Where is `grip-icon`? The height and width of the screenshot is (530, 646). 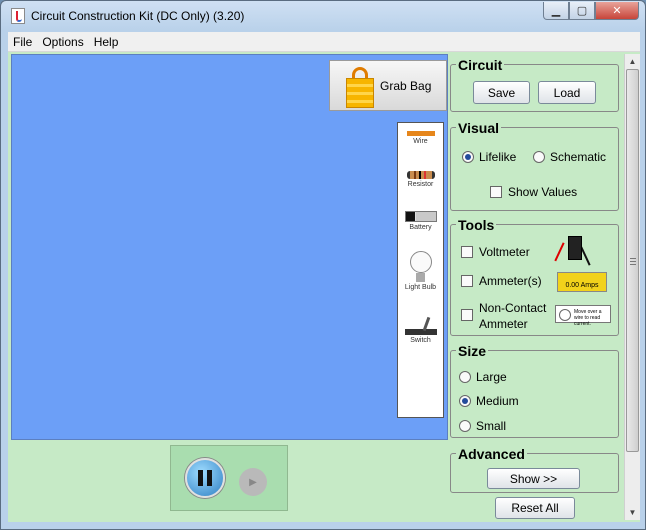 grip-icon is located at coordinates (633, 261).